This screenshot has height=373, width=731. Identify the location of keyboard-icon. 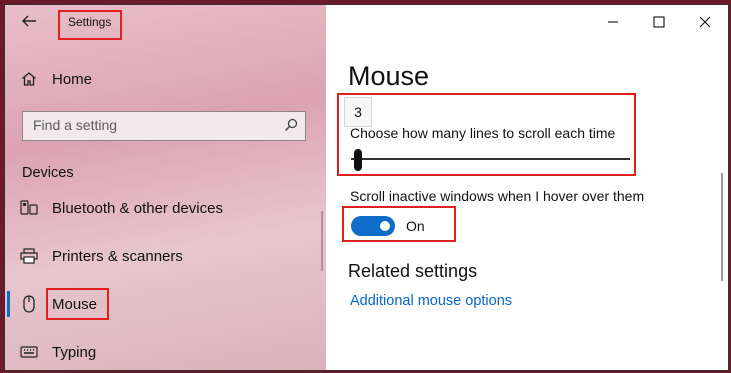
(29, 352).